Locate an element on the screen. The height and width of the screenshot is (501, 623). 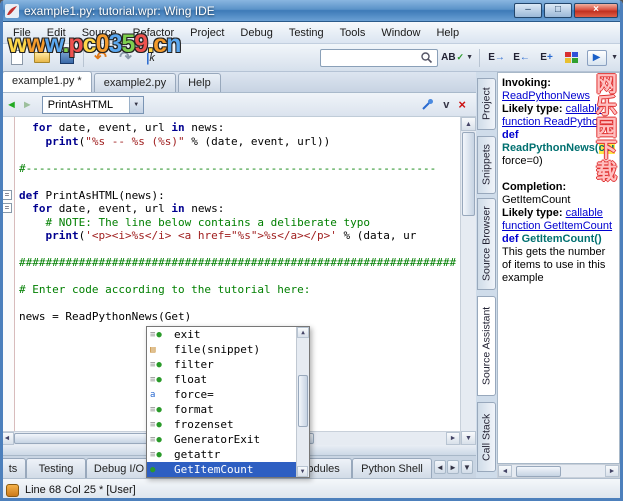
editor-tab-example1-py: example1.py * is located at coordinates (47, 81).